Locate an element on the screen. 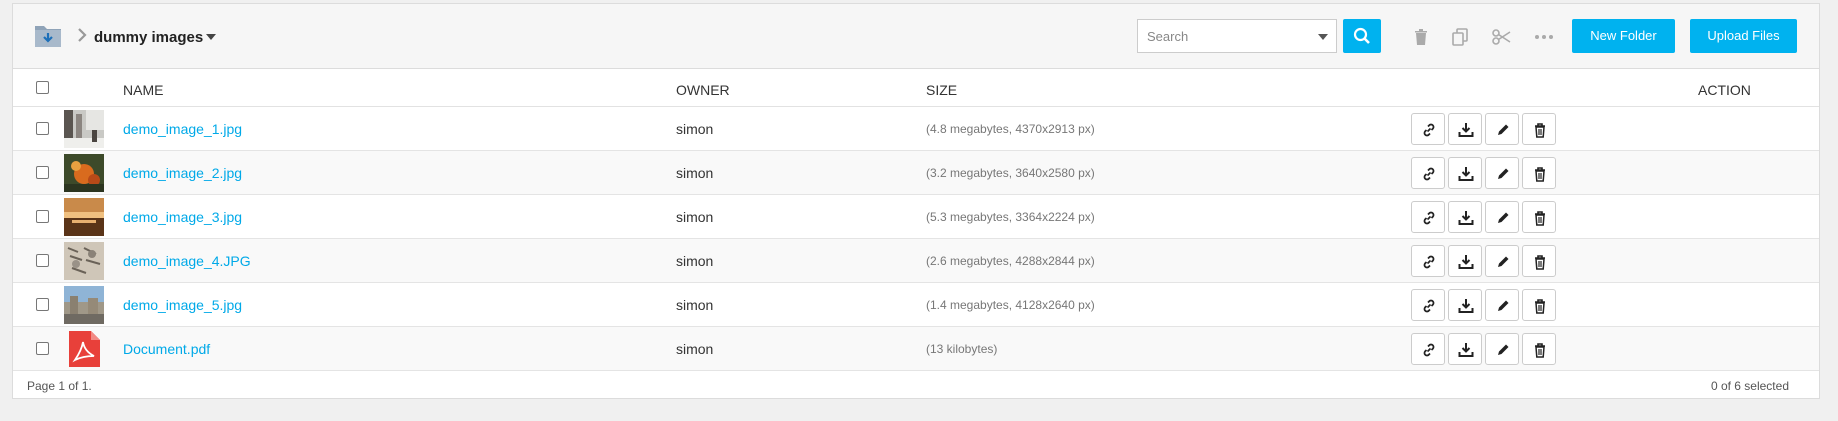 This screenshot has height=421, width=1838. select-all-checkbox is located at coordinates (42, 87).